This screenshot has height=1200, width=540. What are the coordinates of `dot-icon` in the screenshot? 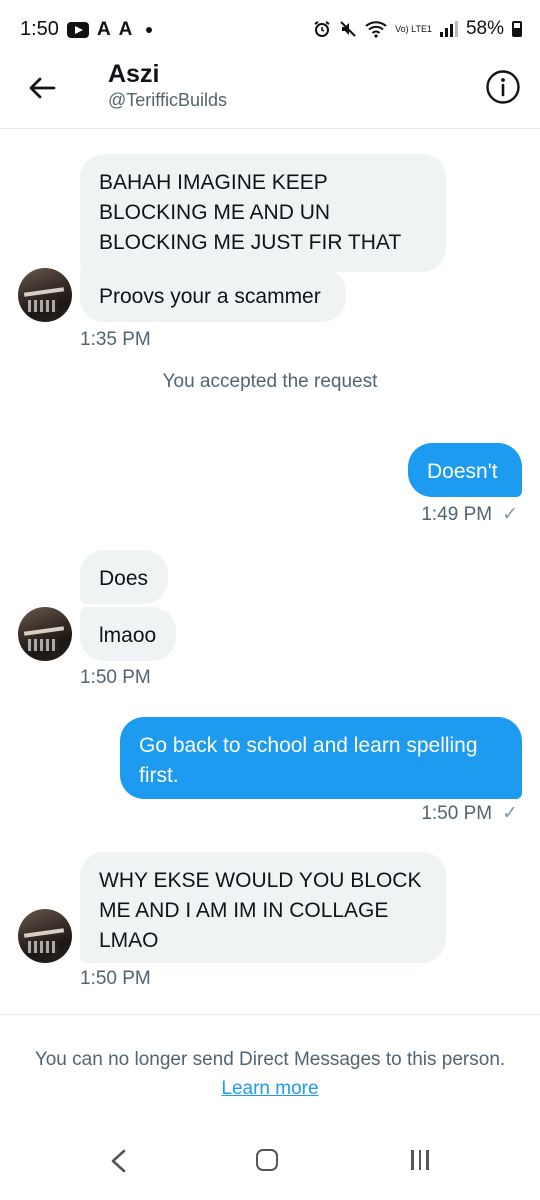 It's located at (149, 29).